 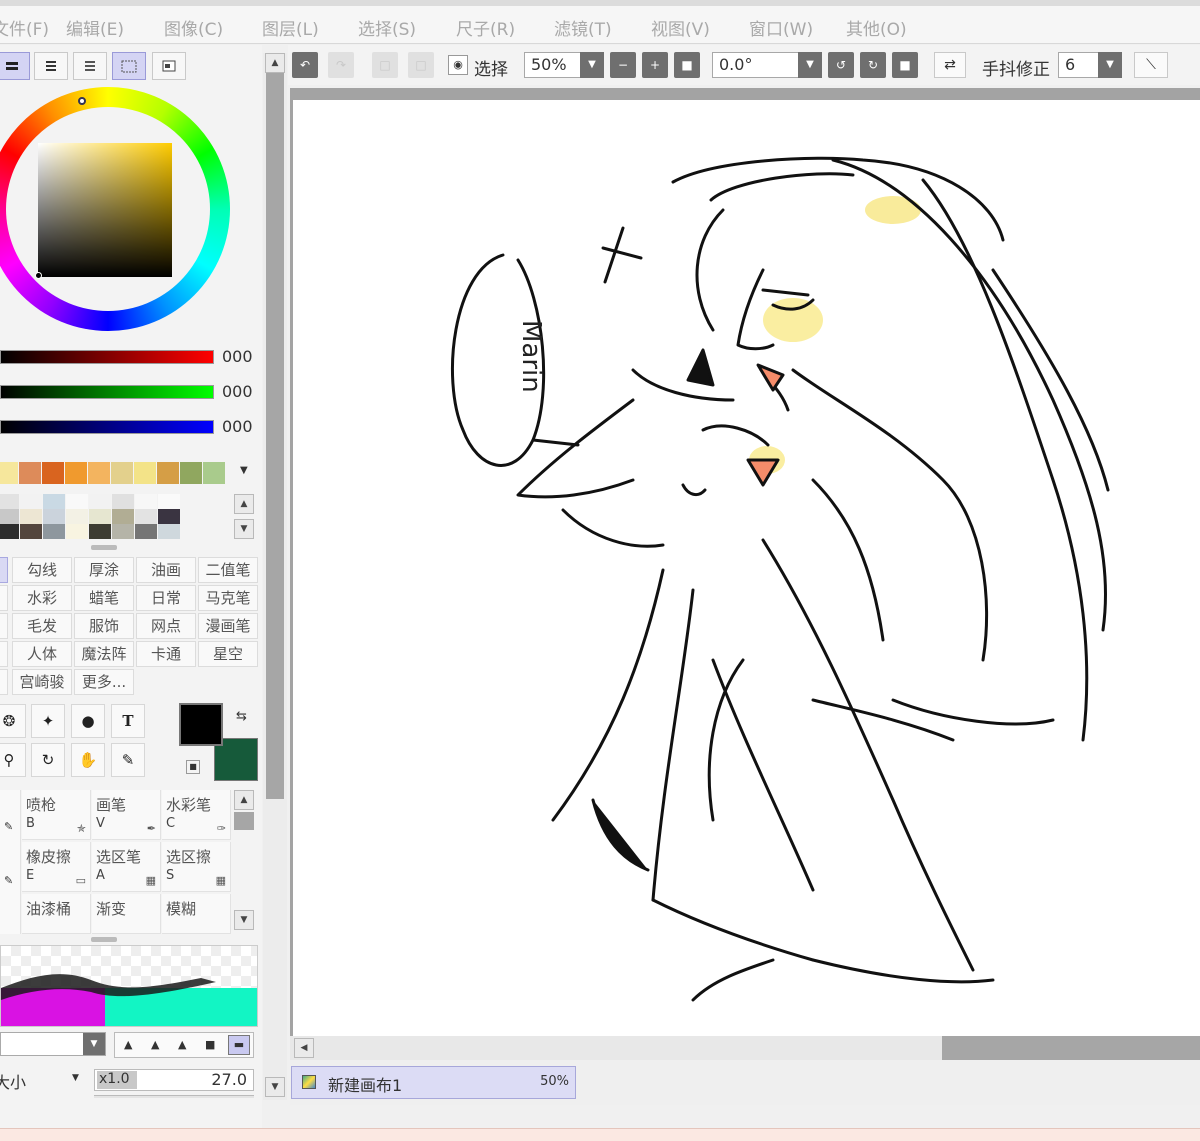 What do you see at coordinates (767, 65) in the screenshot?
I see `angle-dropdown: 0.0° ▼` at bounding box center [767, 65].